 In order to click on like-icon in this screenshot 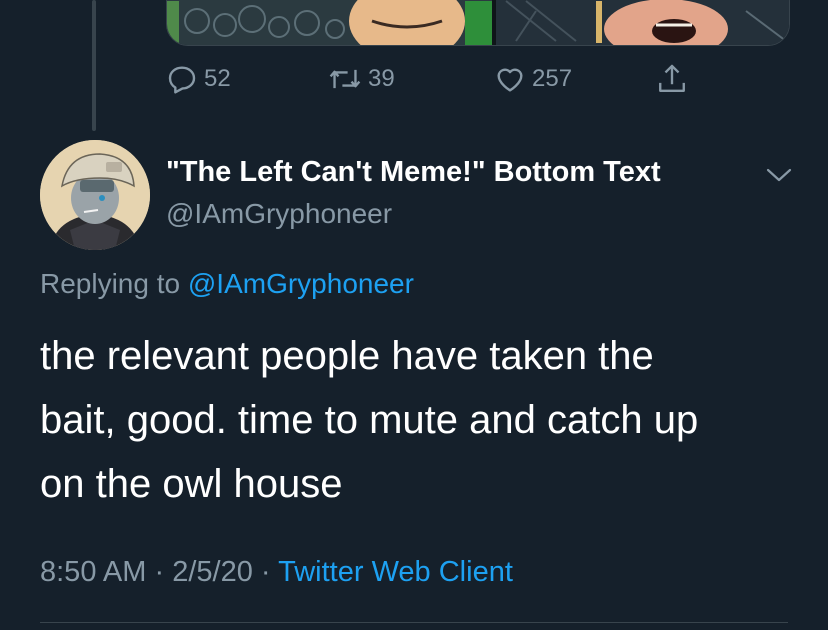, I will do `click(510, 79)`.